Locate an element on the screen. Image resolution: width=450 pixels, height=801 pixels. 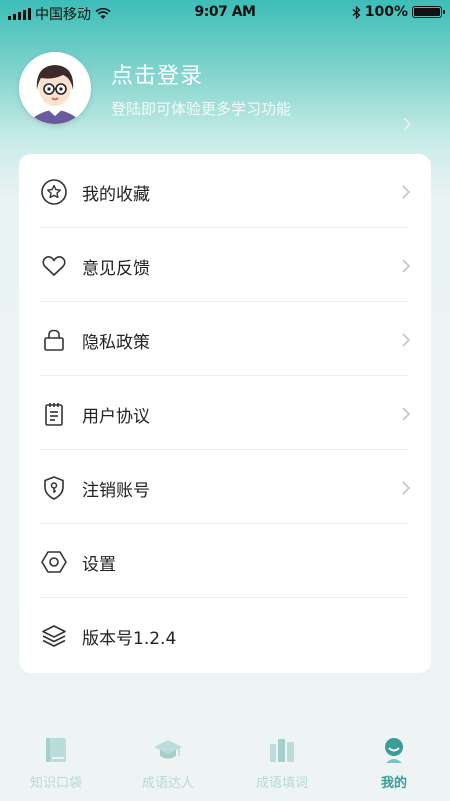
menu-item-label: 注销账号 is located at coordinates (116, 491).